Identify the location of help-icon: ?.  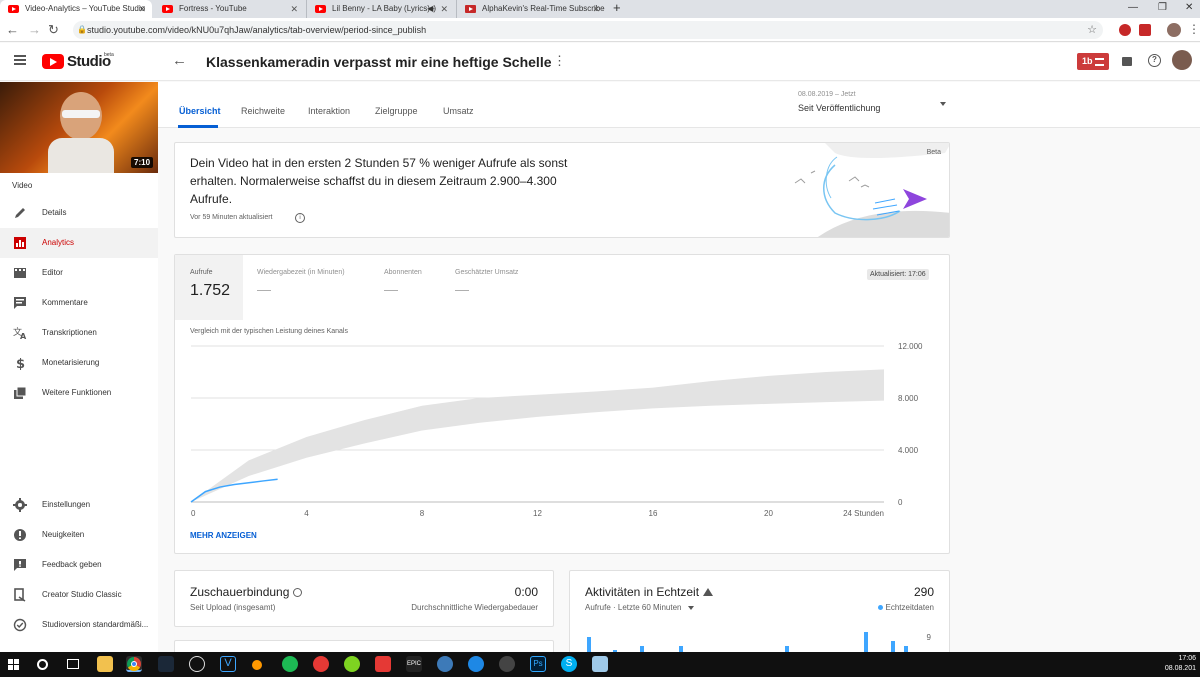
(1154, 60).